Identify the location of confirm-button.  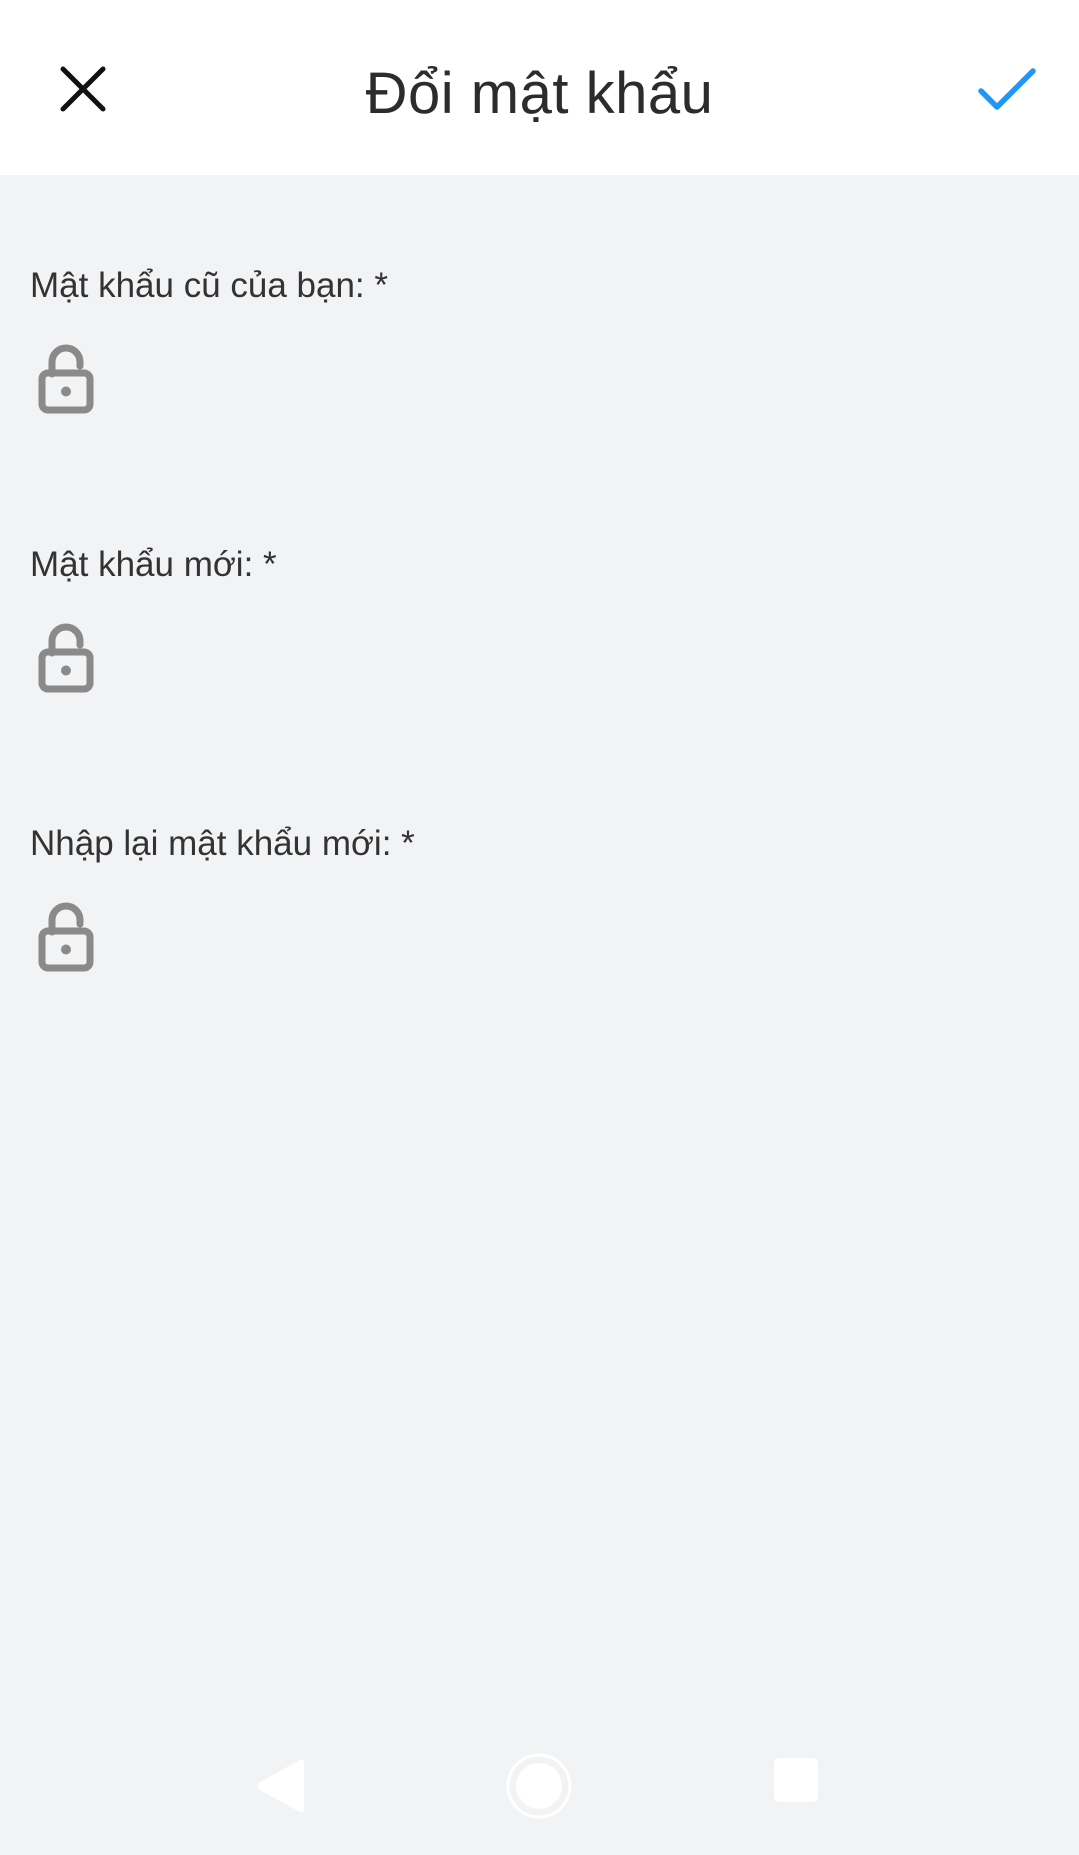
(1007, 89).